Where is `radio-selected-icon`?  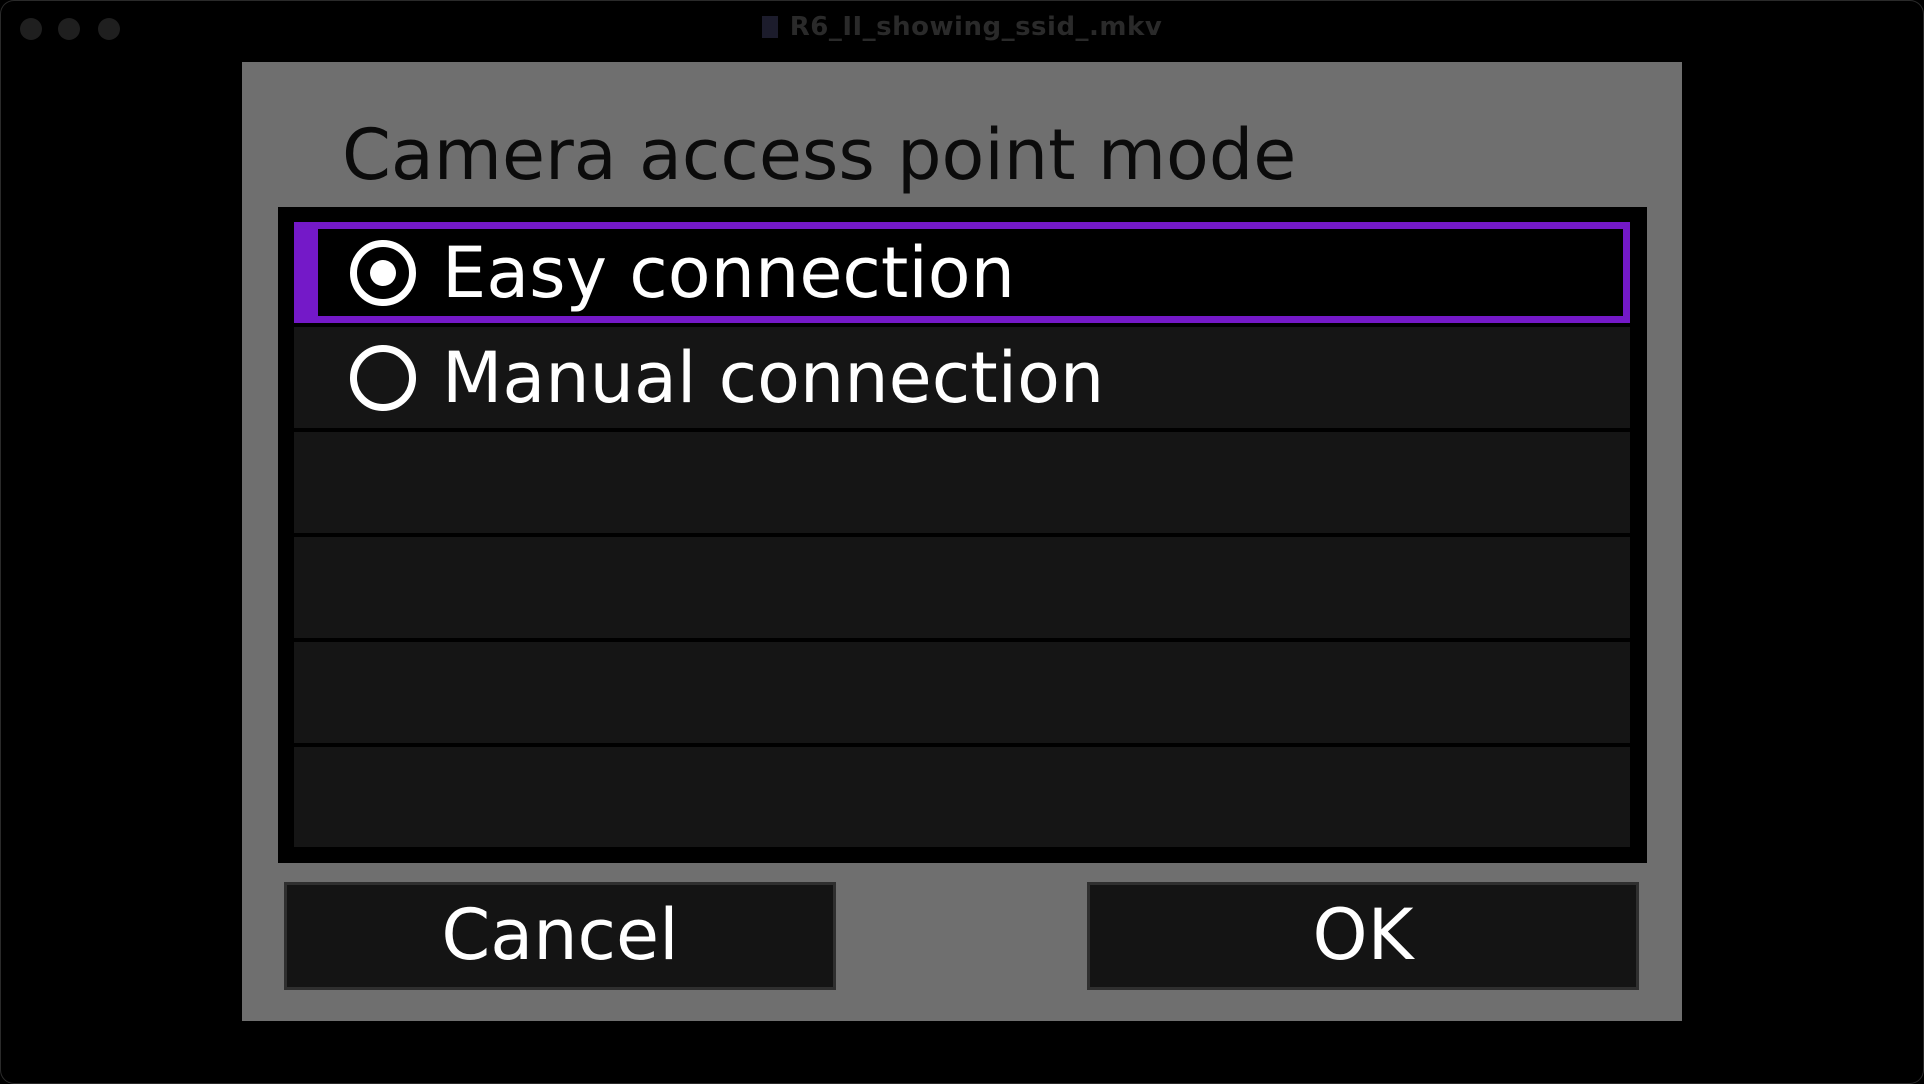 radio-selected-icon is located at coordinates (383, 273).